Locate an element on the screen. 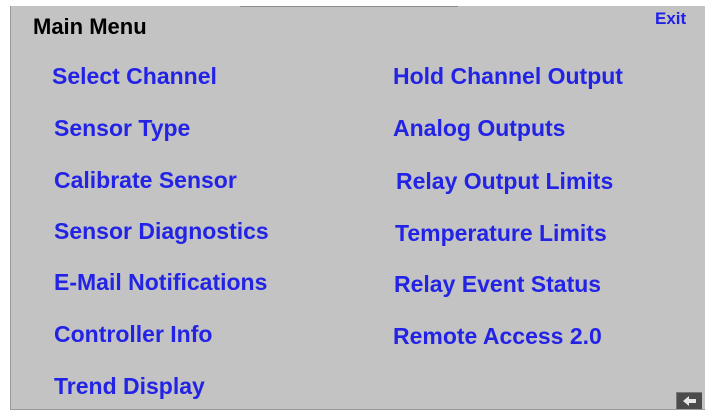 This screenshot has height=412, width=709. menu-item-hold-channel-output: Hold Channel Output is located at coordinates (508, 76).